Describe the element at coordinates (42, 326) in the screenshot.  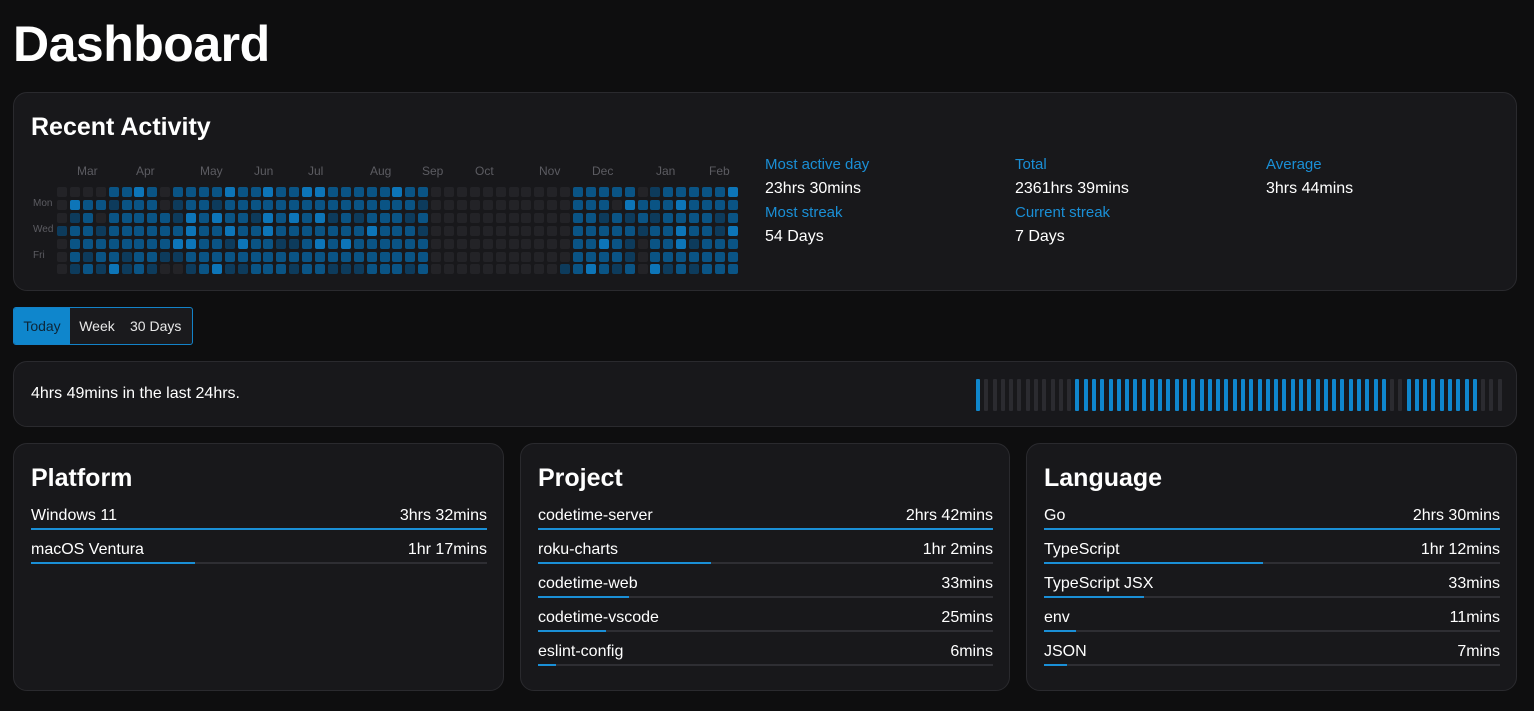
I see `tab-today: Today` at that location.